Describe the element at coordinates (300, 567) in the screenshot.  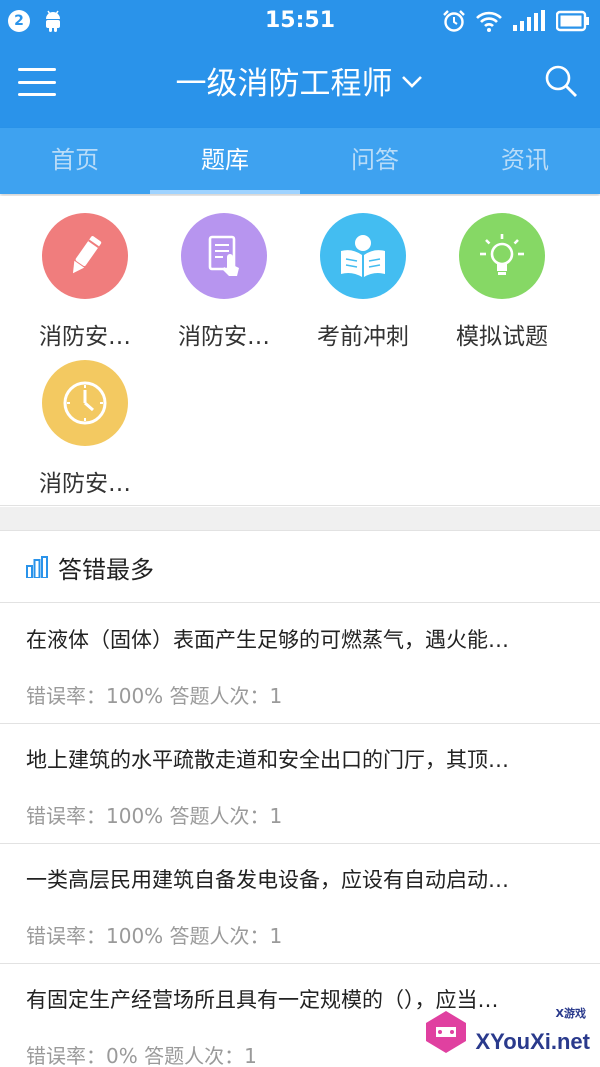
I see `section-header: 答错最多` at that location.